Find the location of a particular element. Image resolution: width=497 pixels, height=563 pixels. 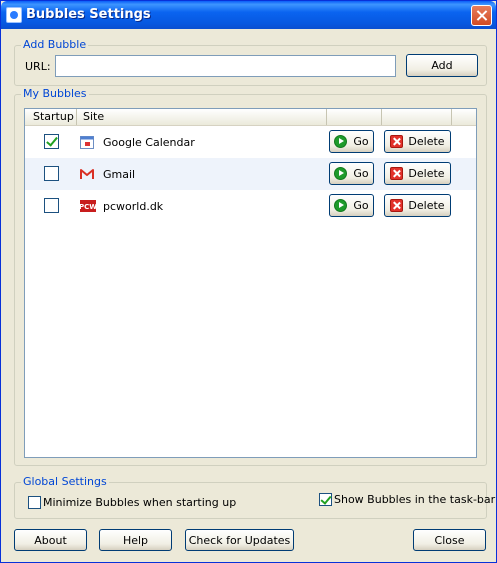

taskbar-checkbox is located at coordinates (325, 499).